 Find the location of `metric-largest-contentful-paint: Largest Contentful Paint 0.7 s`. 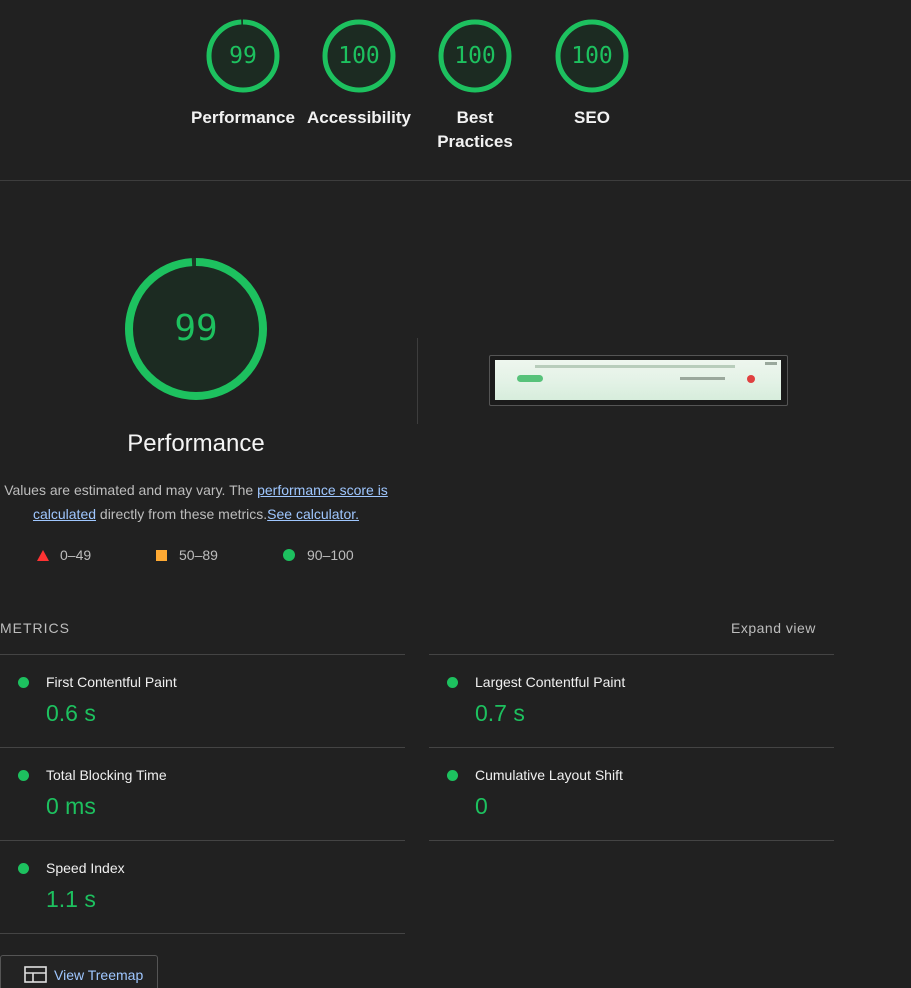

metric-largest-contentful-paint: Largest Contentful Paint 0.7 s is located at coordinates (631, 700).